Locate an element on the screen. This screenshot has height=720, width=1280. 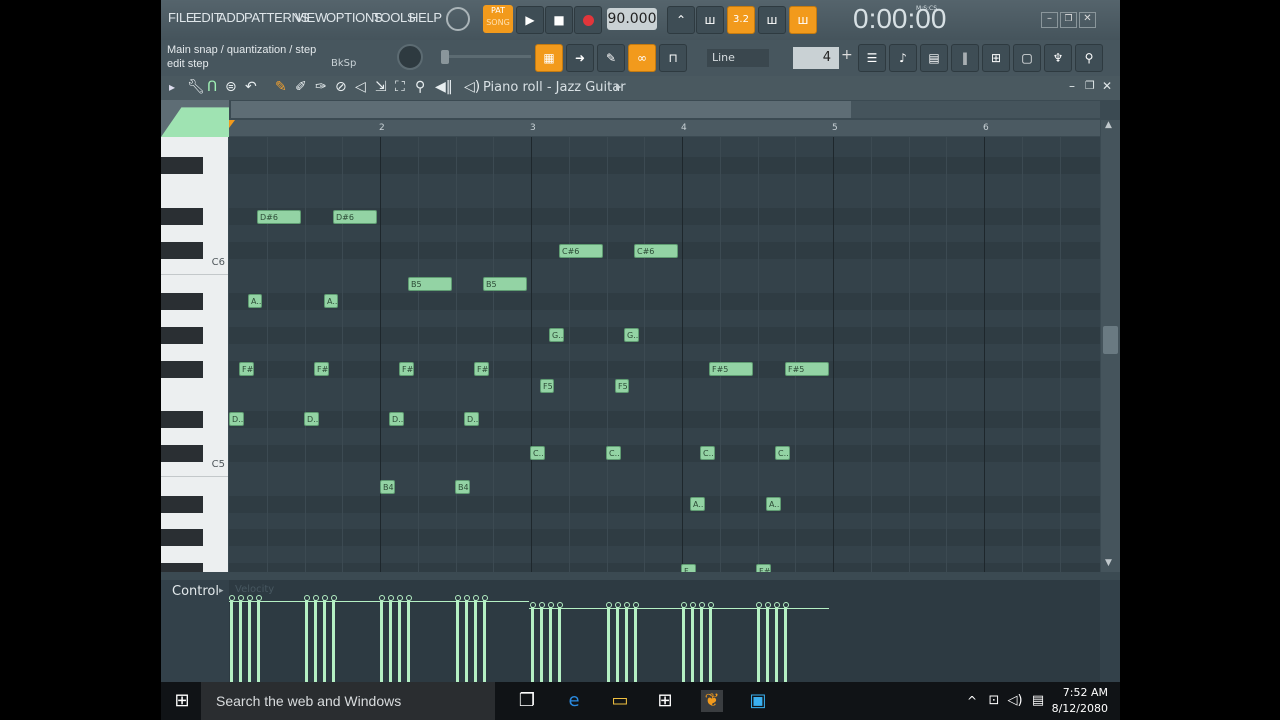
system-clock: 7:52 AM 8/12/2080 is located at coordinates (1080, 701).